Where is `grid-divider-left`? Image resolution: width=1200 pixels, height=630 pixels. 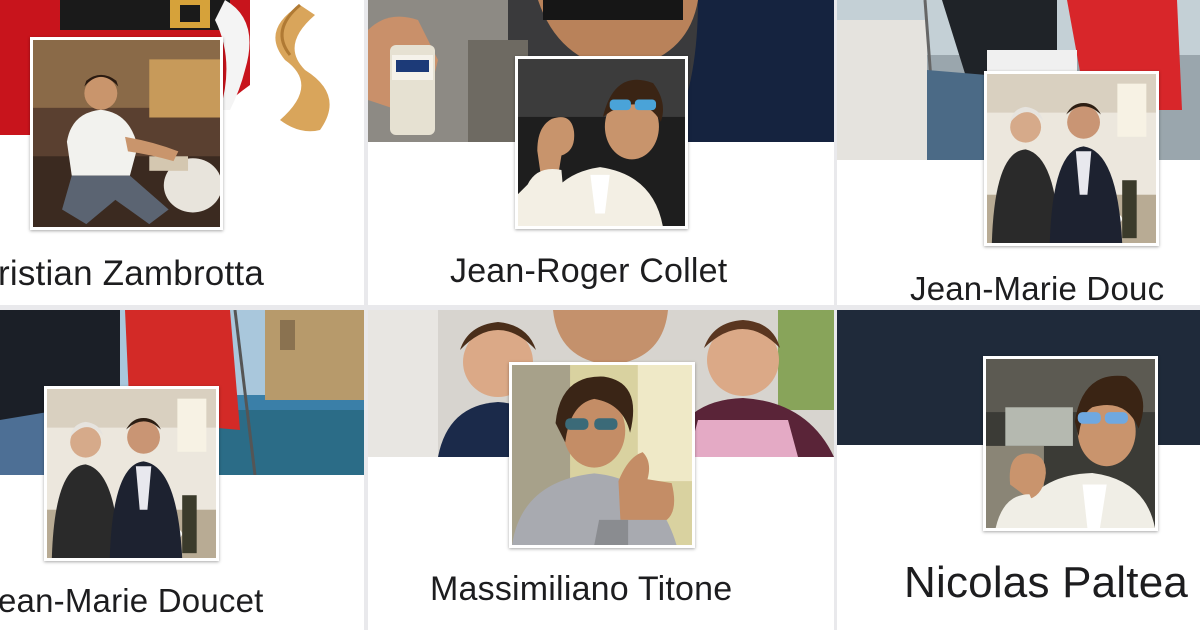 grid-divider-left is located at coordinates (366, 315).